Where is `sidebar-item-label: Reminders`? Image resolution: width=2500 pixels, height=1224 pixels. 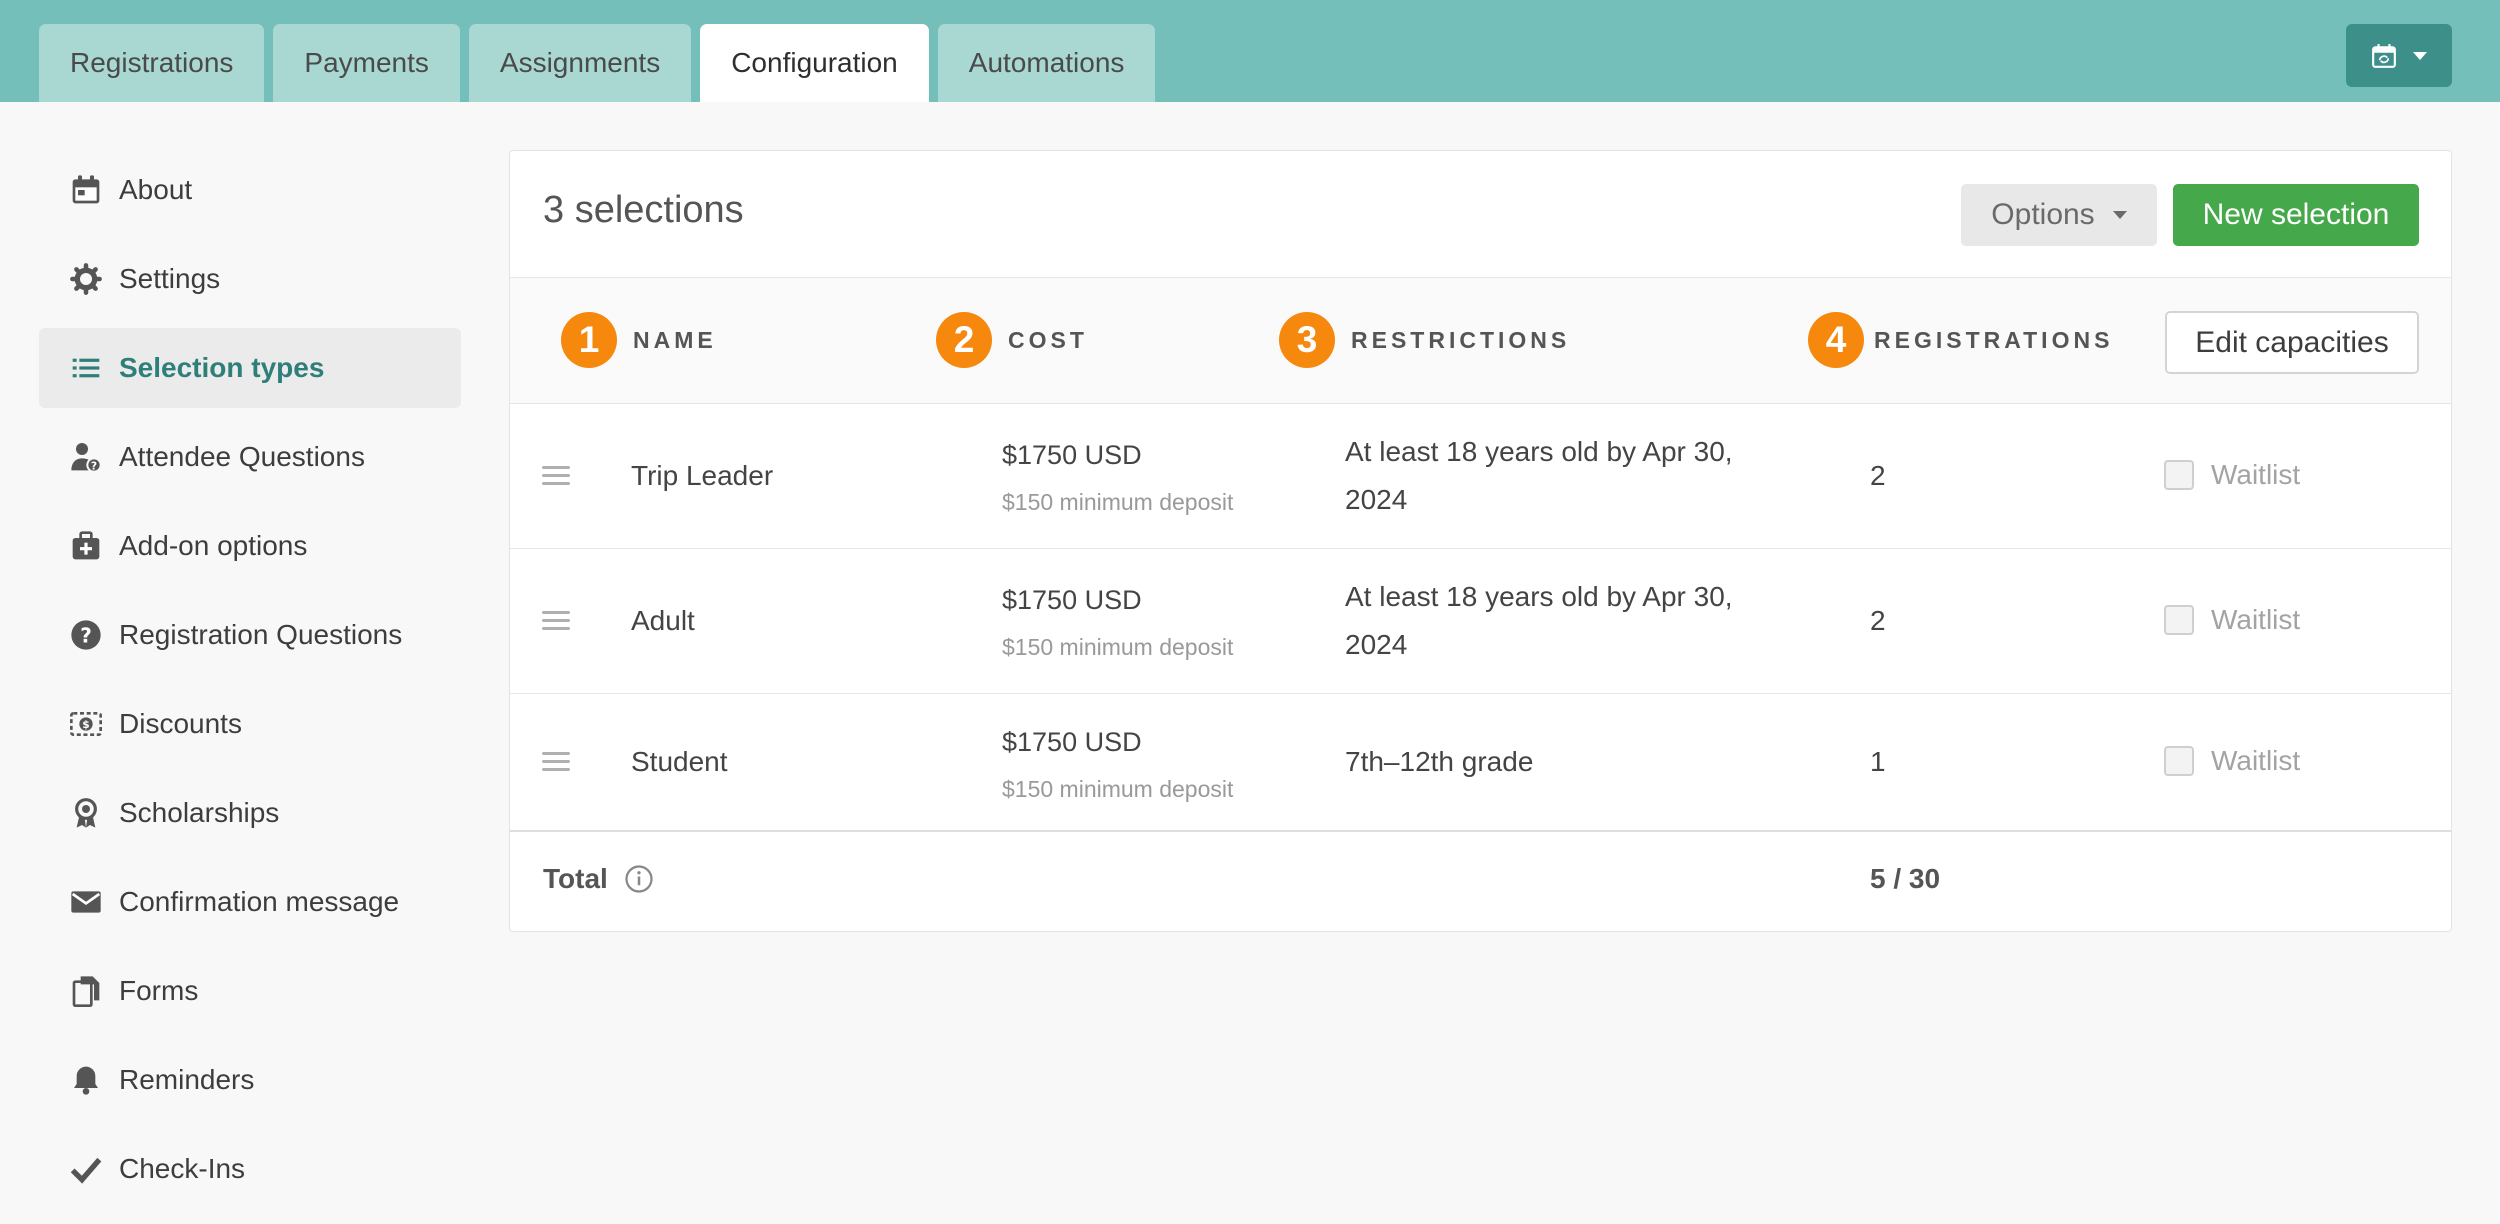 sidebar-item-label: Reminders is located at coordinates (187, 1079).